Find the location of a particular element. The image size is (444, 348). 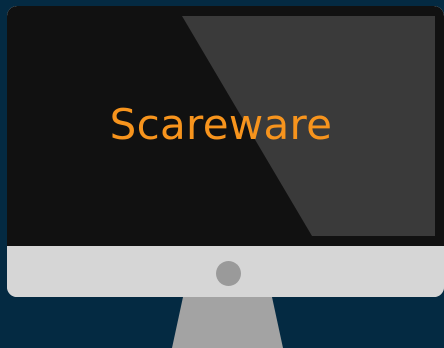

screen-title: Scareware is located at coordinates (221, 124).